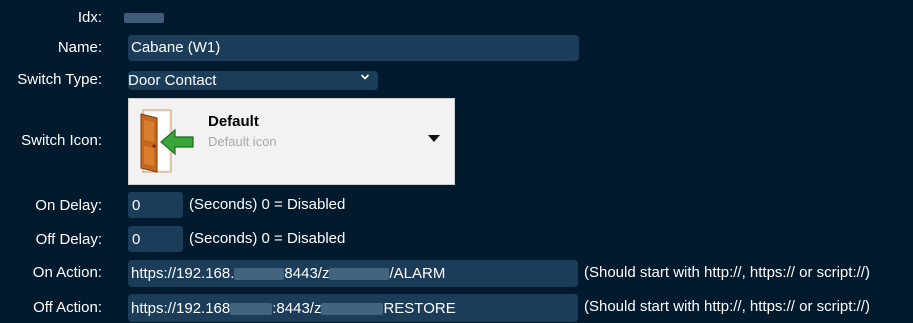 Image resolution: width=913 pixels, height=323 pixels. What do you see at coordinates (181, 308) in the screenshot?
I see `off-action-text-start: https://192.168` at bounding box center [181, 308].